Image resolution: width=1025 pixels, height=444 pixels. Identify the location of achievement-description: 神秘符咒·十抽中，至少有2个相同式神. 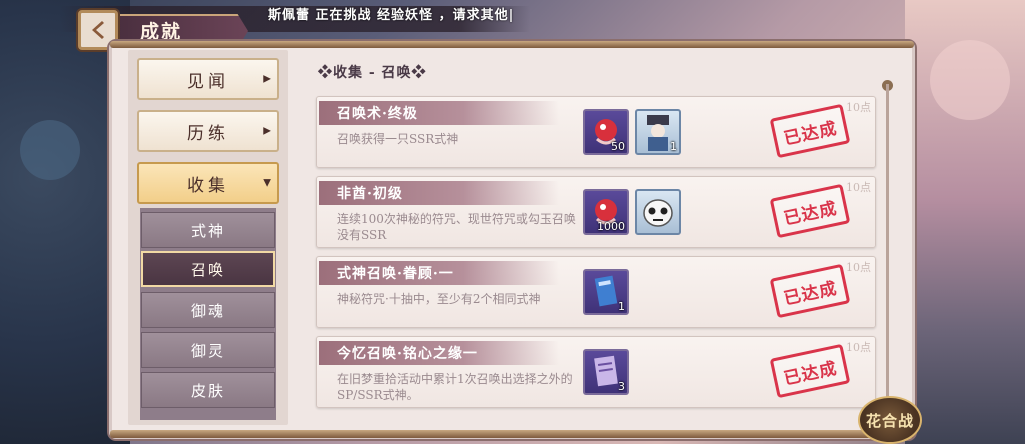
(439, 299).